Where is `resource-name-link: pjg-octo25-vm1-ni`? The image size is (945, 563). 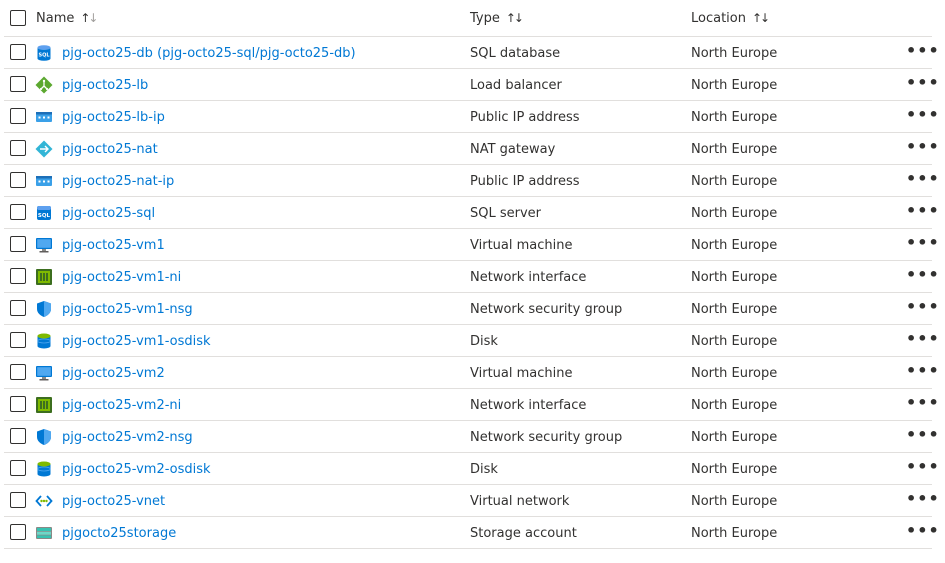 resource-name-link: pjg-octo25-vm1-ni is located at coordinates (121, 277).